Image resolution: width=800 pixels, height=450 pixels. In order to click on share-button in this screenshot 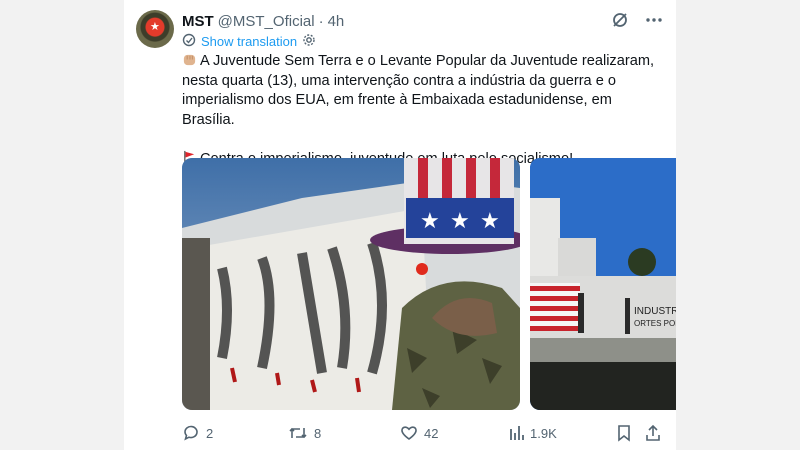, I will do `click(653, 433)`.